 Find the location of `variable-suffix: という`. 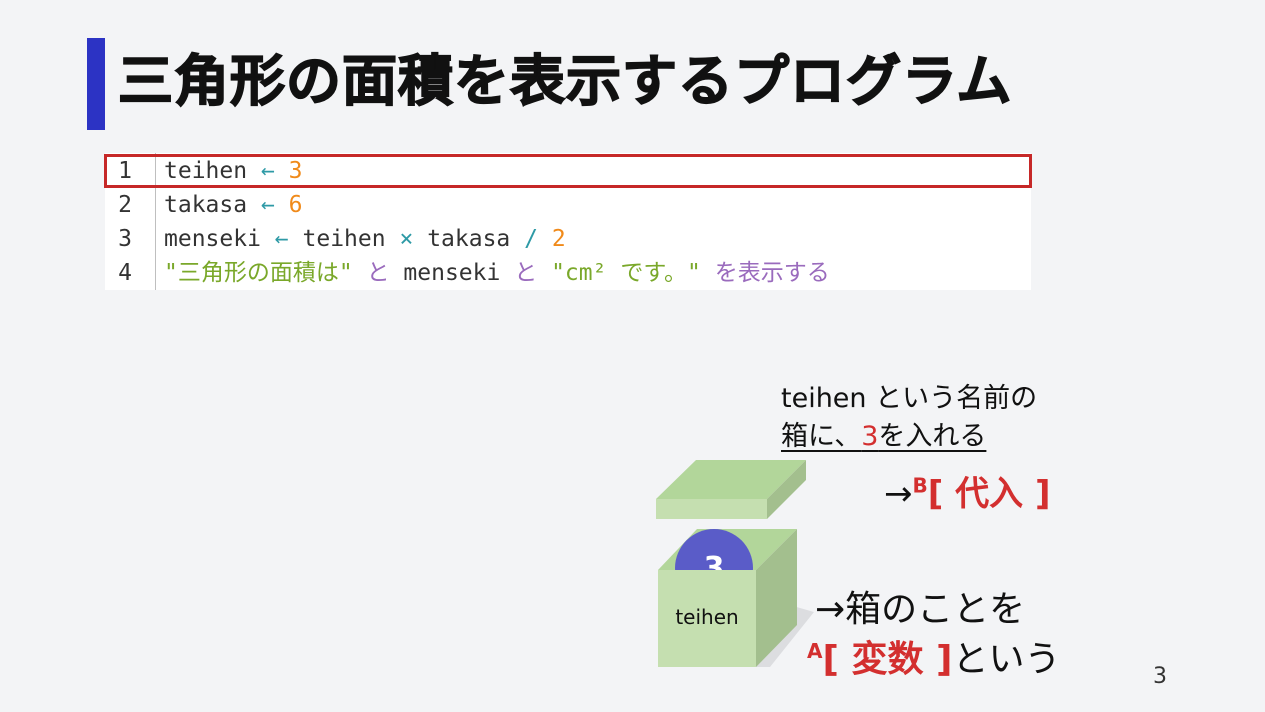

variable-suffix: という is located at coordinates (1006, 659).